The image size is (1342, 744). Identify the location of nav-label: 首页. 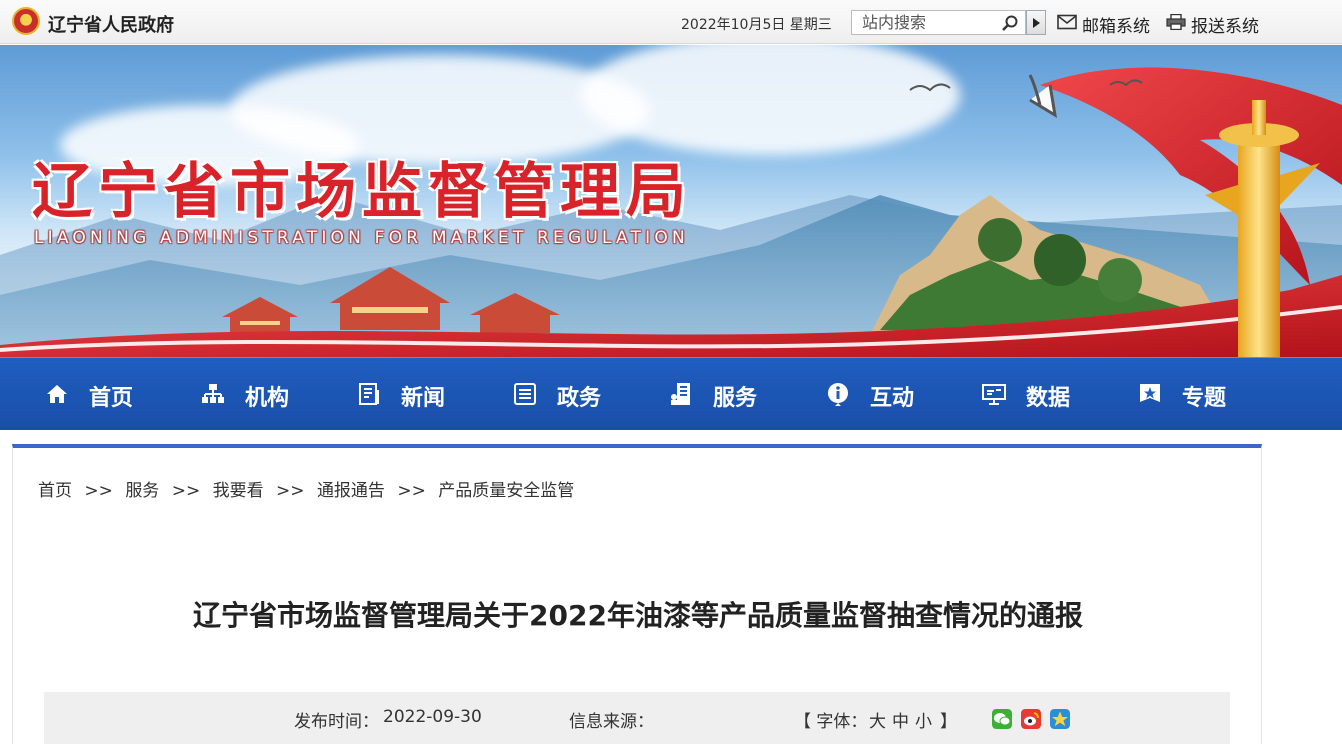
(111, 398).